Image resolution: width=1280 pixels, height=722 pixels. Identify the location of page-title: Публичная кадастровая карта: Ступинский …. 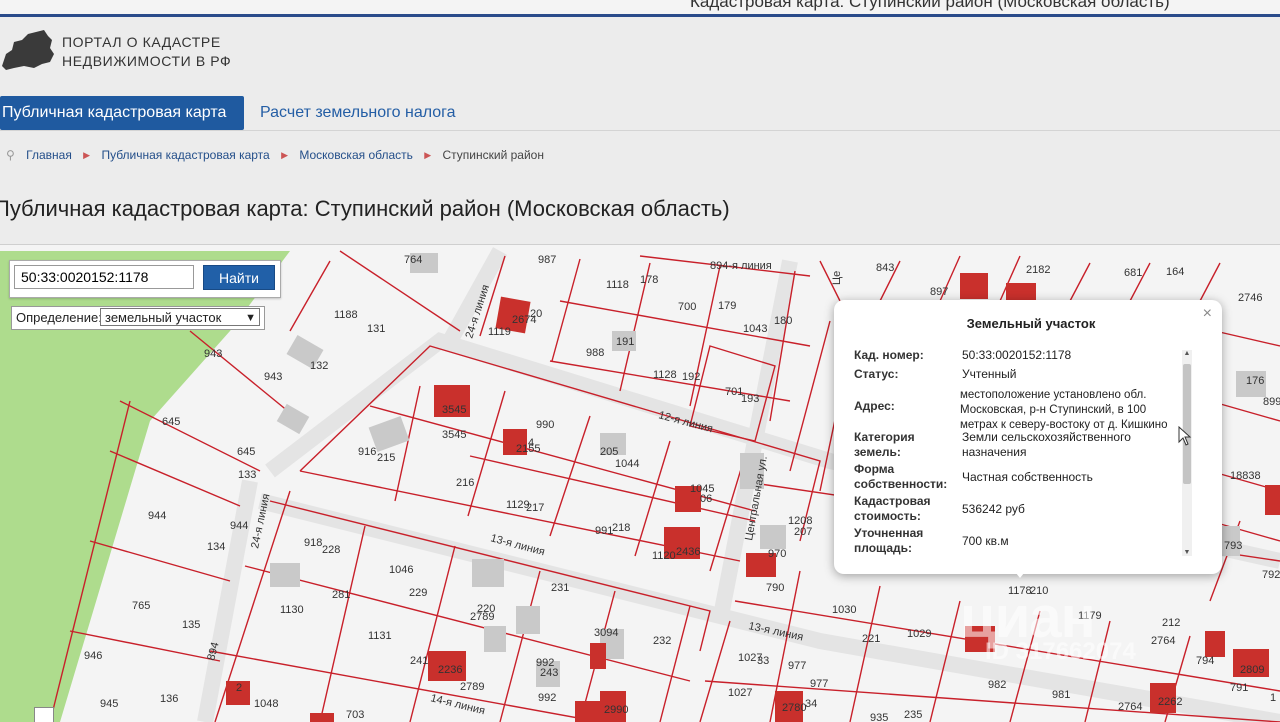
(365, 208).